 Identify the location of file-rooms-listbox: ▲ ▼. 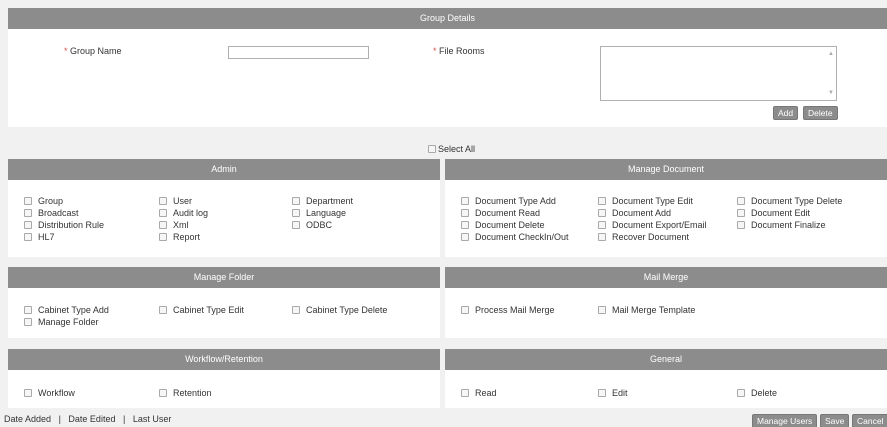
(718, 73).